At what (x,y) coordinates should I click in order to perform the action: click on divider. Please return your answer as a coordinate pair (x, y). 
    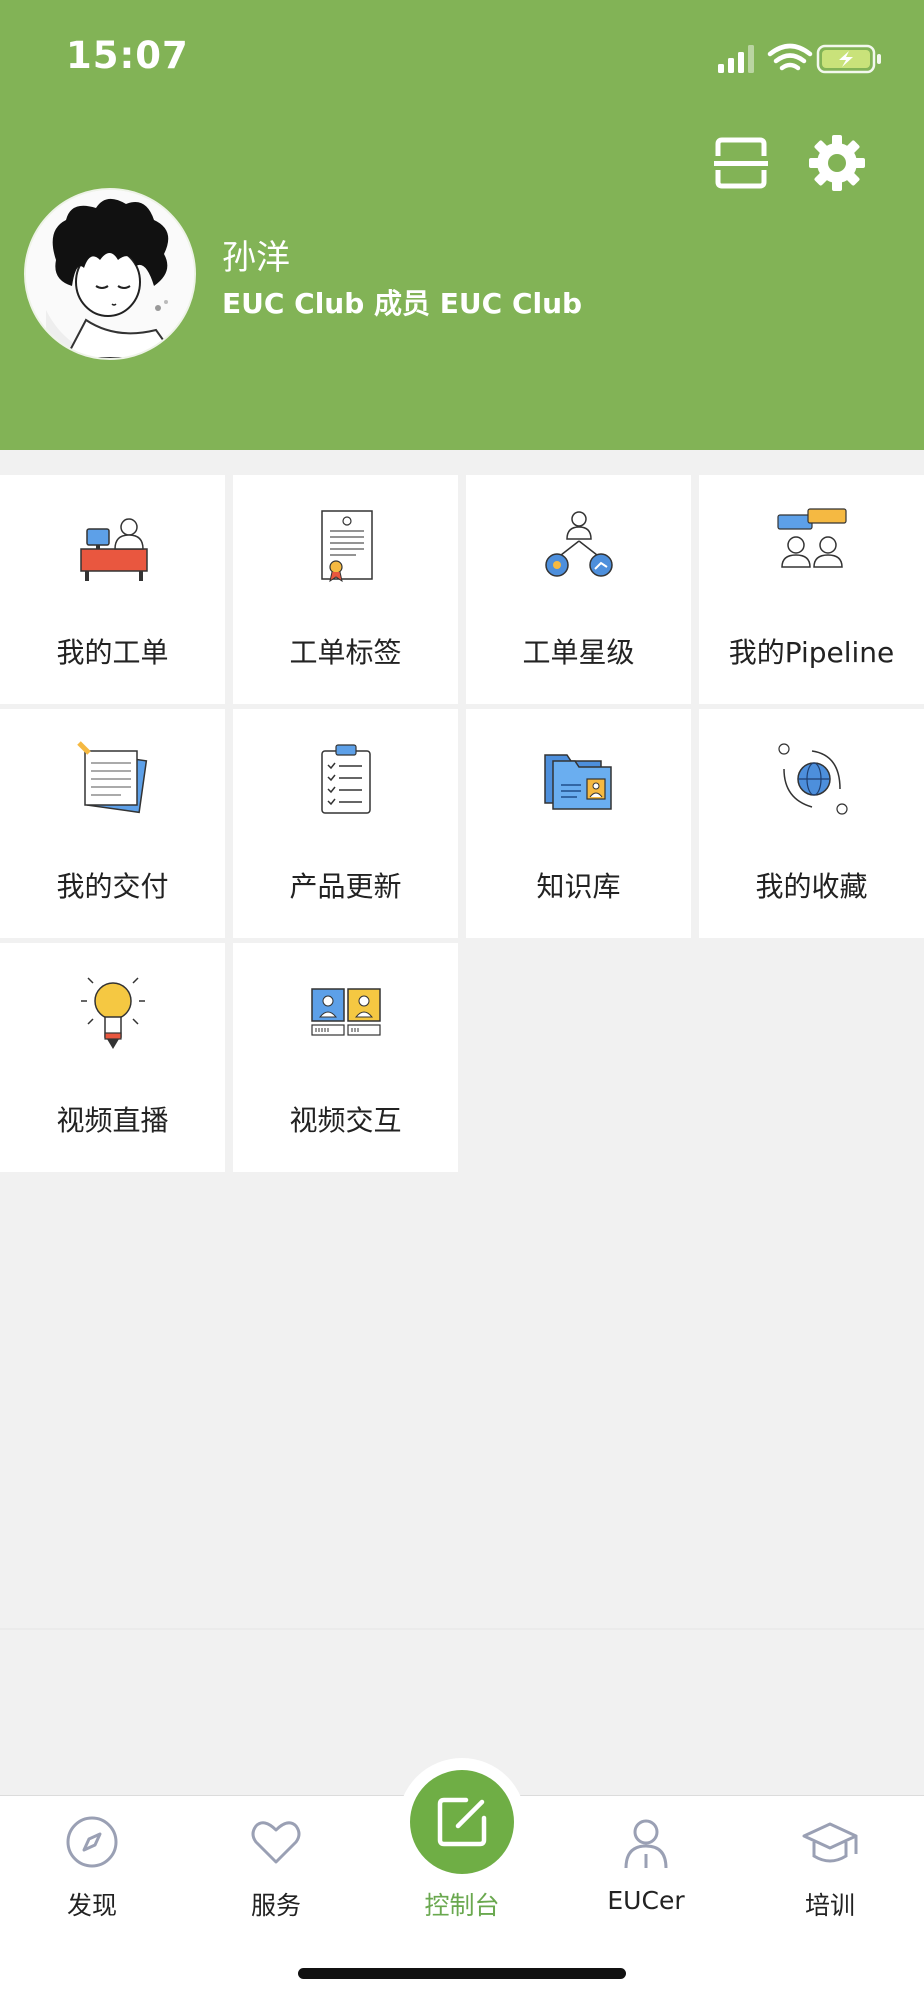
    Looking at the image, I should click on (462, 1629).